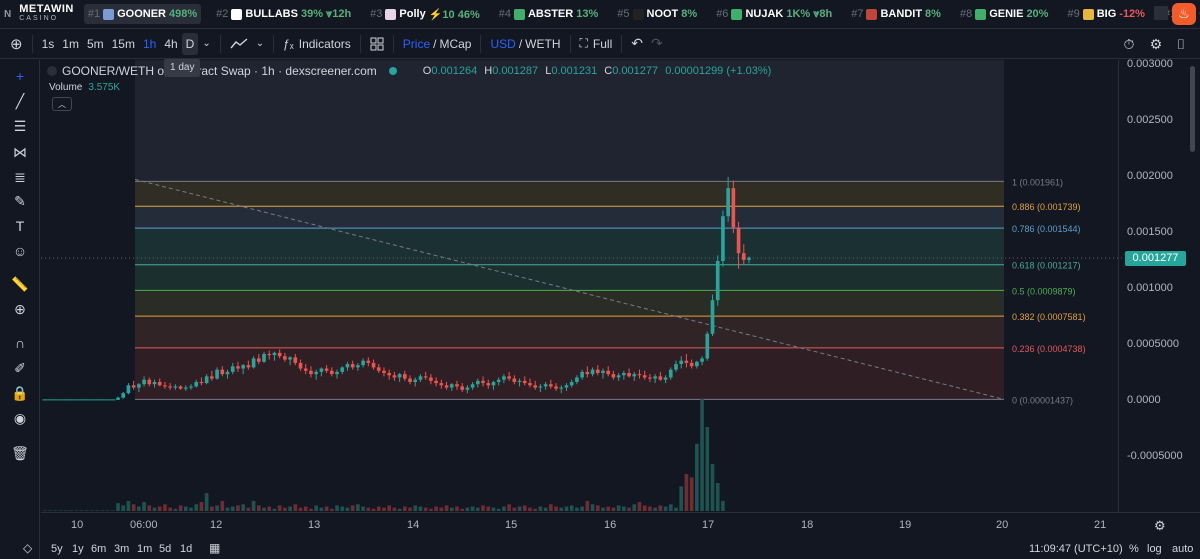  Describe the element at coordinates (20, 393) in the screenshot. I see `lock-icon: 🔒` at that location.